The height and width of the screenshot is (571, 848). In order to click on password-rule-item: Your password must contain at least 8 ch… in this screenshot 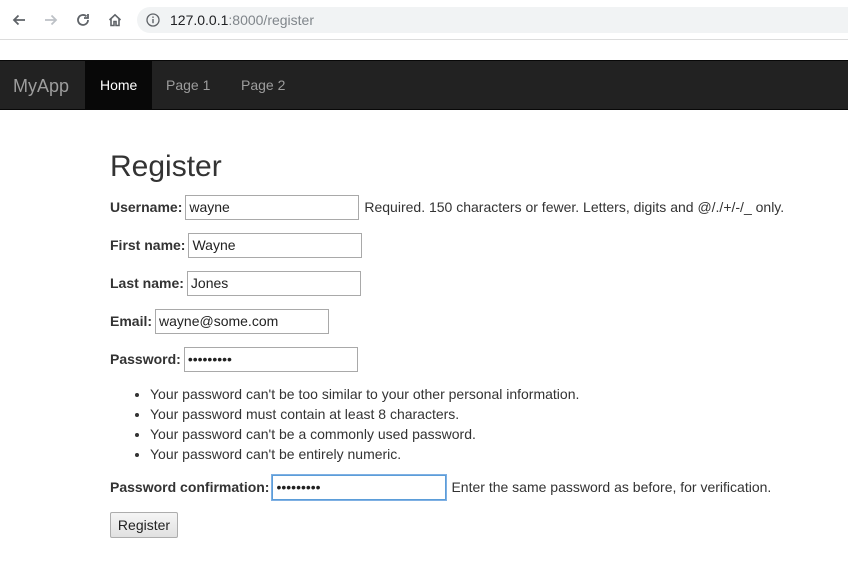, I will do `click(364, 414)`.